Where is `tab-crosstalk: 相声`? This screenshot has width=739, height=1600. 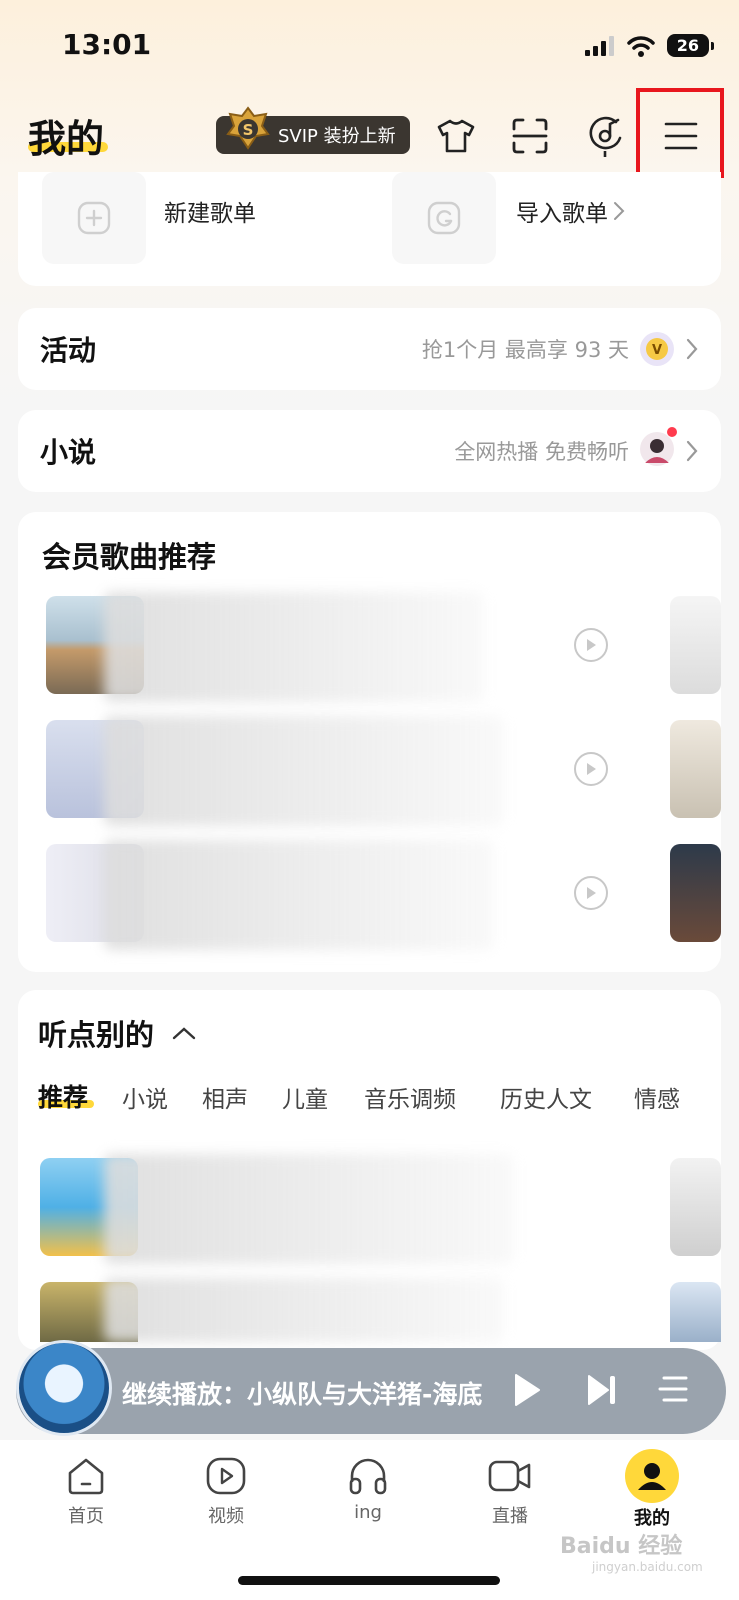
tab-crosstalk: 相声 is located at coordinates (225, 1097).